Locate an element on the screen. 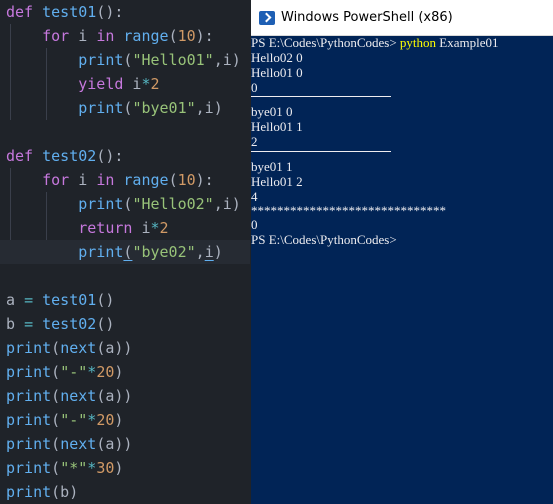  output-line: bye01 1 is located at coordinates (272, 166).